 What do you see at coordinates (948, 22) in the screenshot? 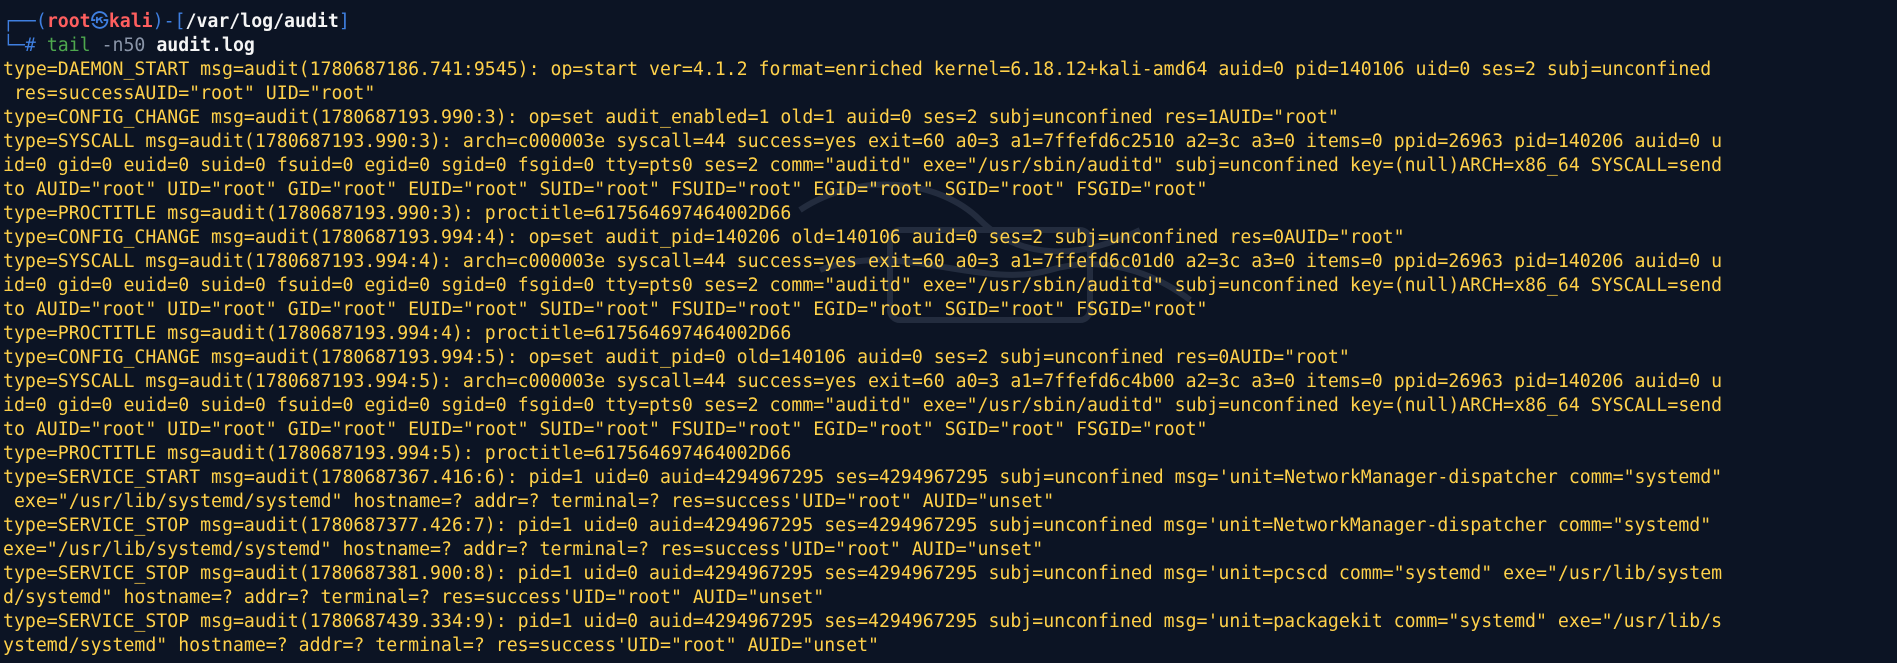
I see `prompt-line-top: ┌──(root㉿kali)-[/var/log/audit]` at bounding box center [948, 22].